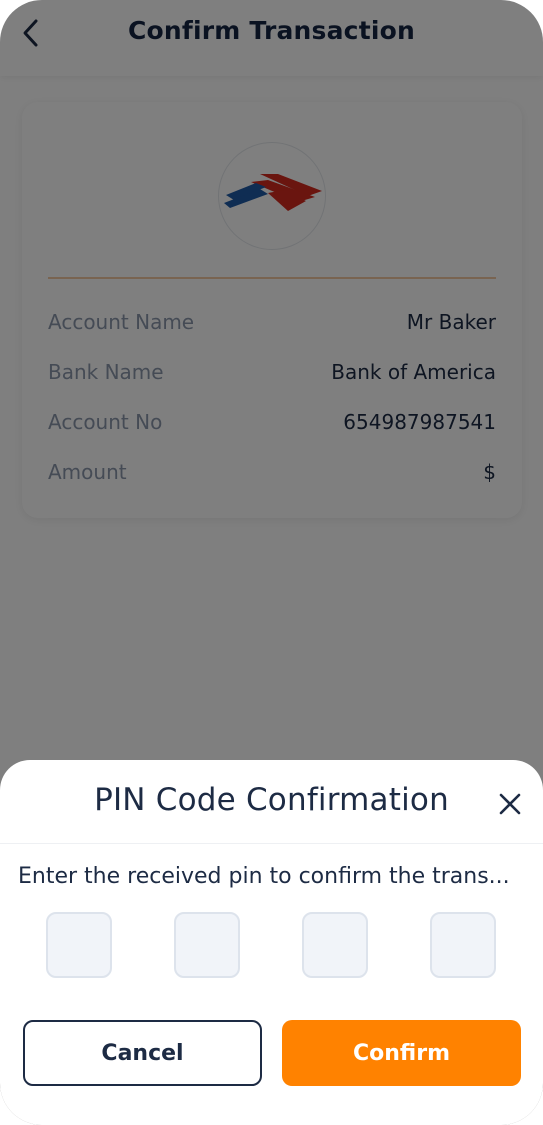  I want to click on cancel-button: Cancel, so click(142, 1053).